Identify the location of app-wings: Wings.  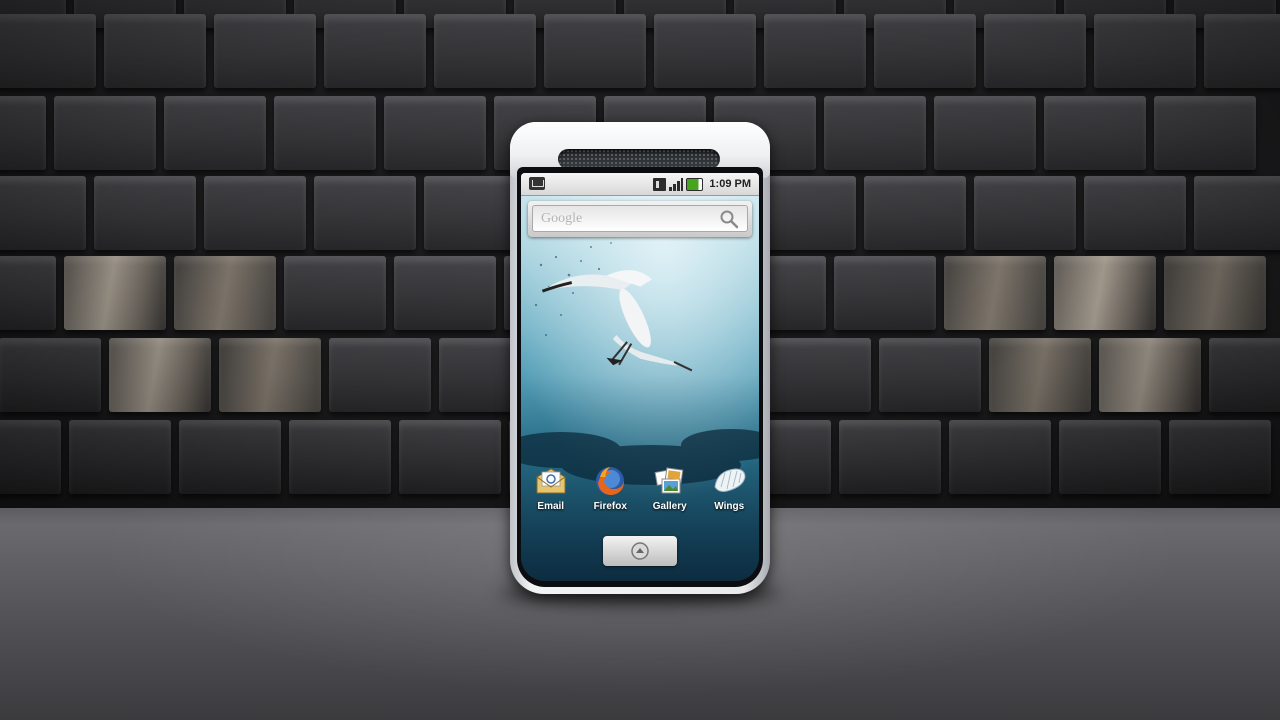
(729, 493).